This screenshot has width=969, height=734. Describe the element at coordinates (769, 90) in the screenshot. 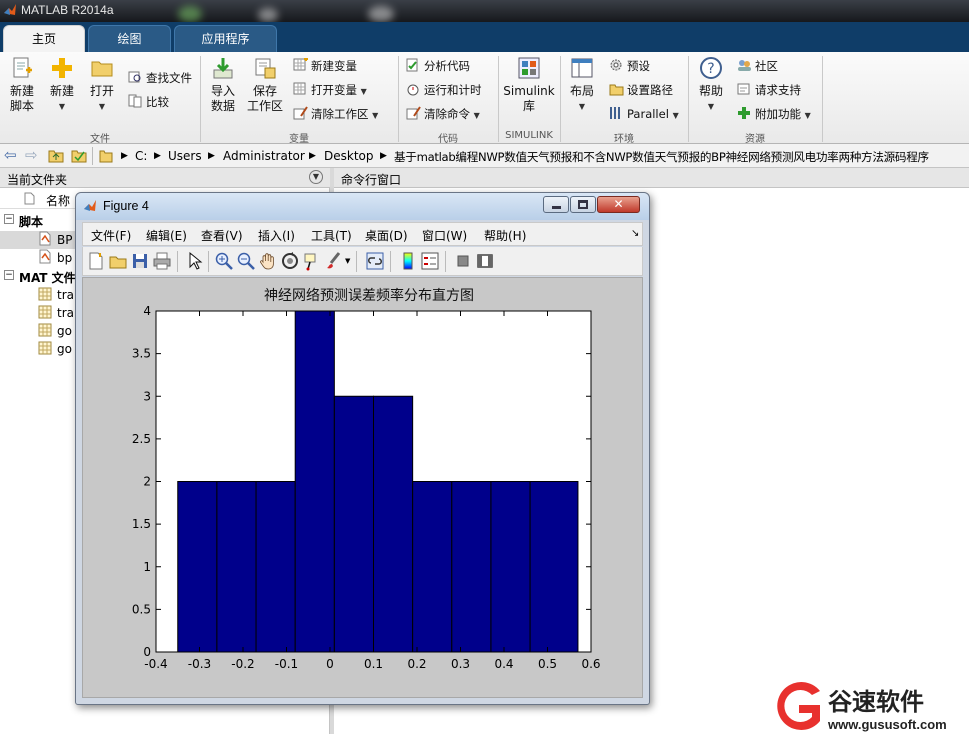

I see `request-support-button: 请求支持` at that location.